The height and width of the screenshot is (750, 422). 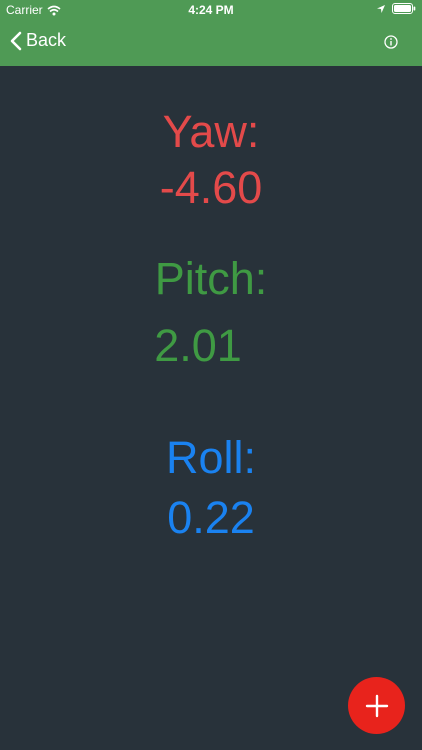 I want to click on navigation-bar: Back, so click(x=211, y=43).